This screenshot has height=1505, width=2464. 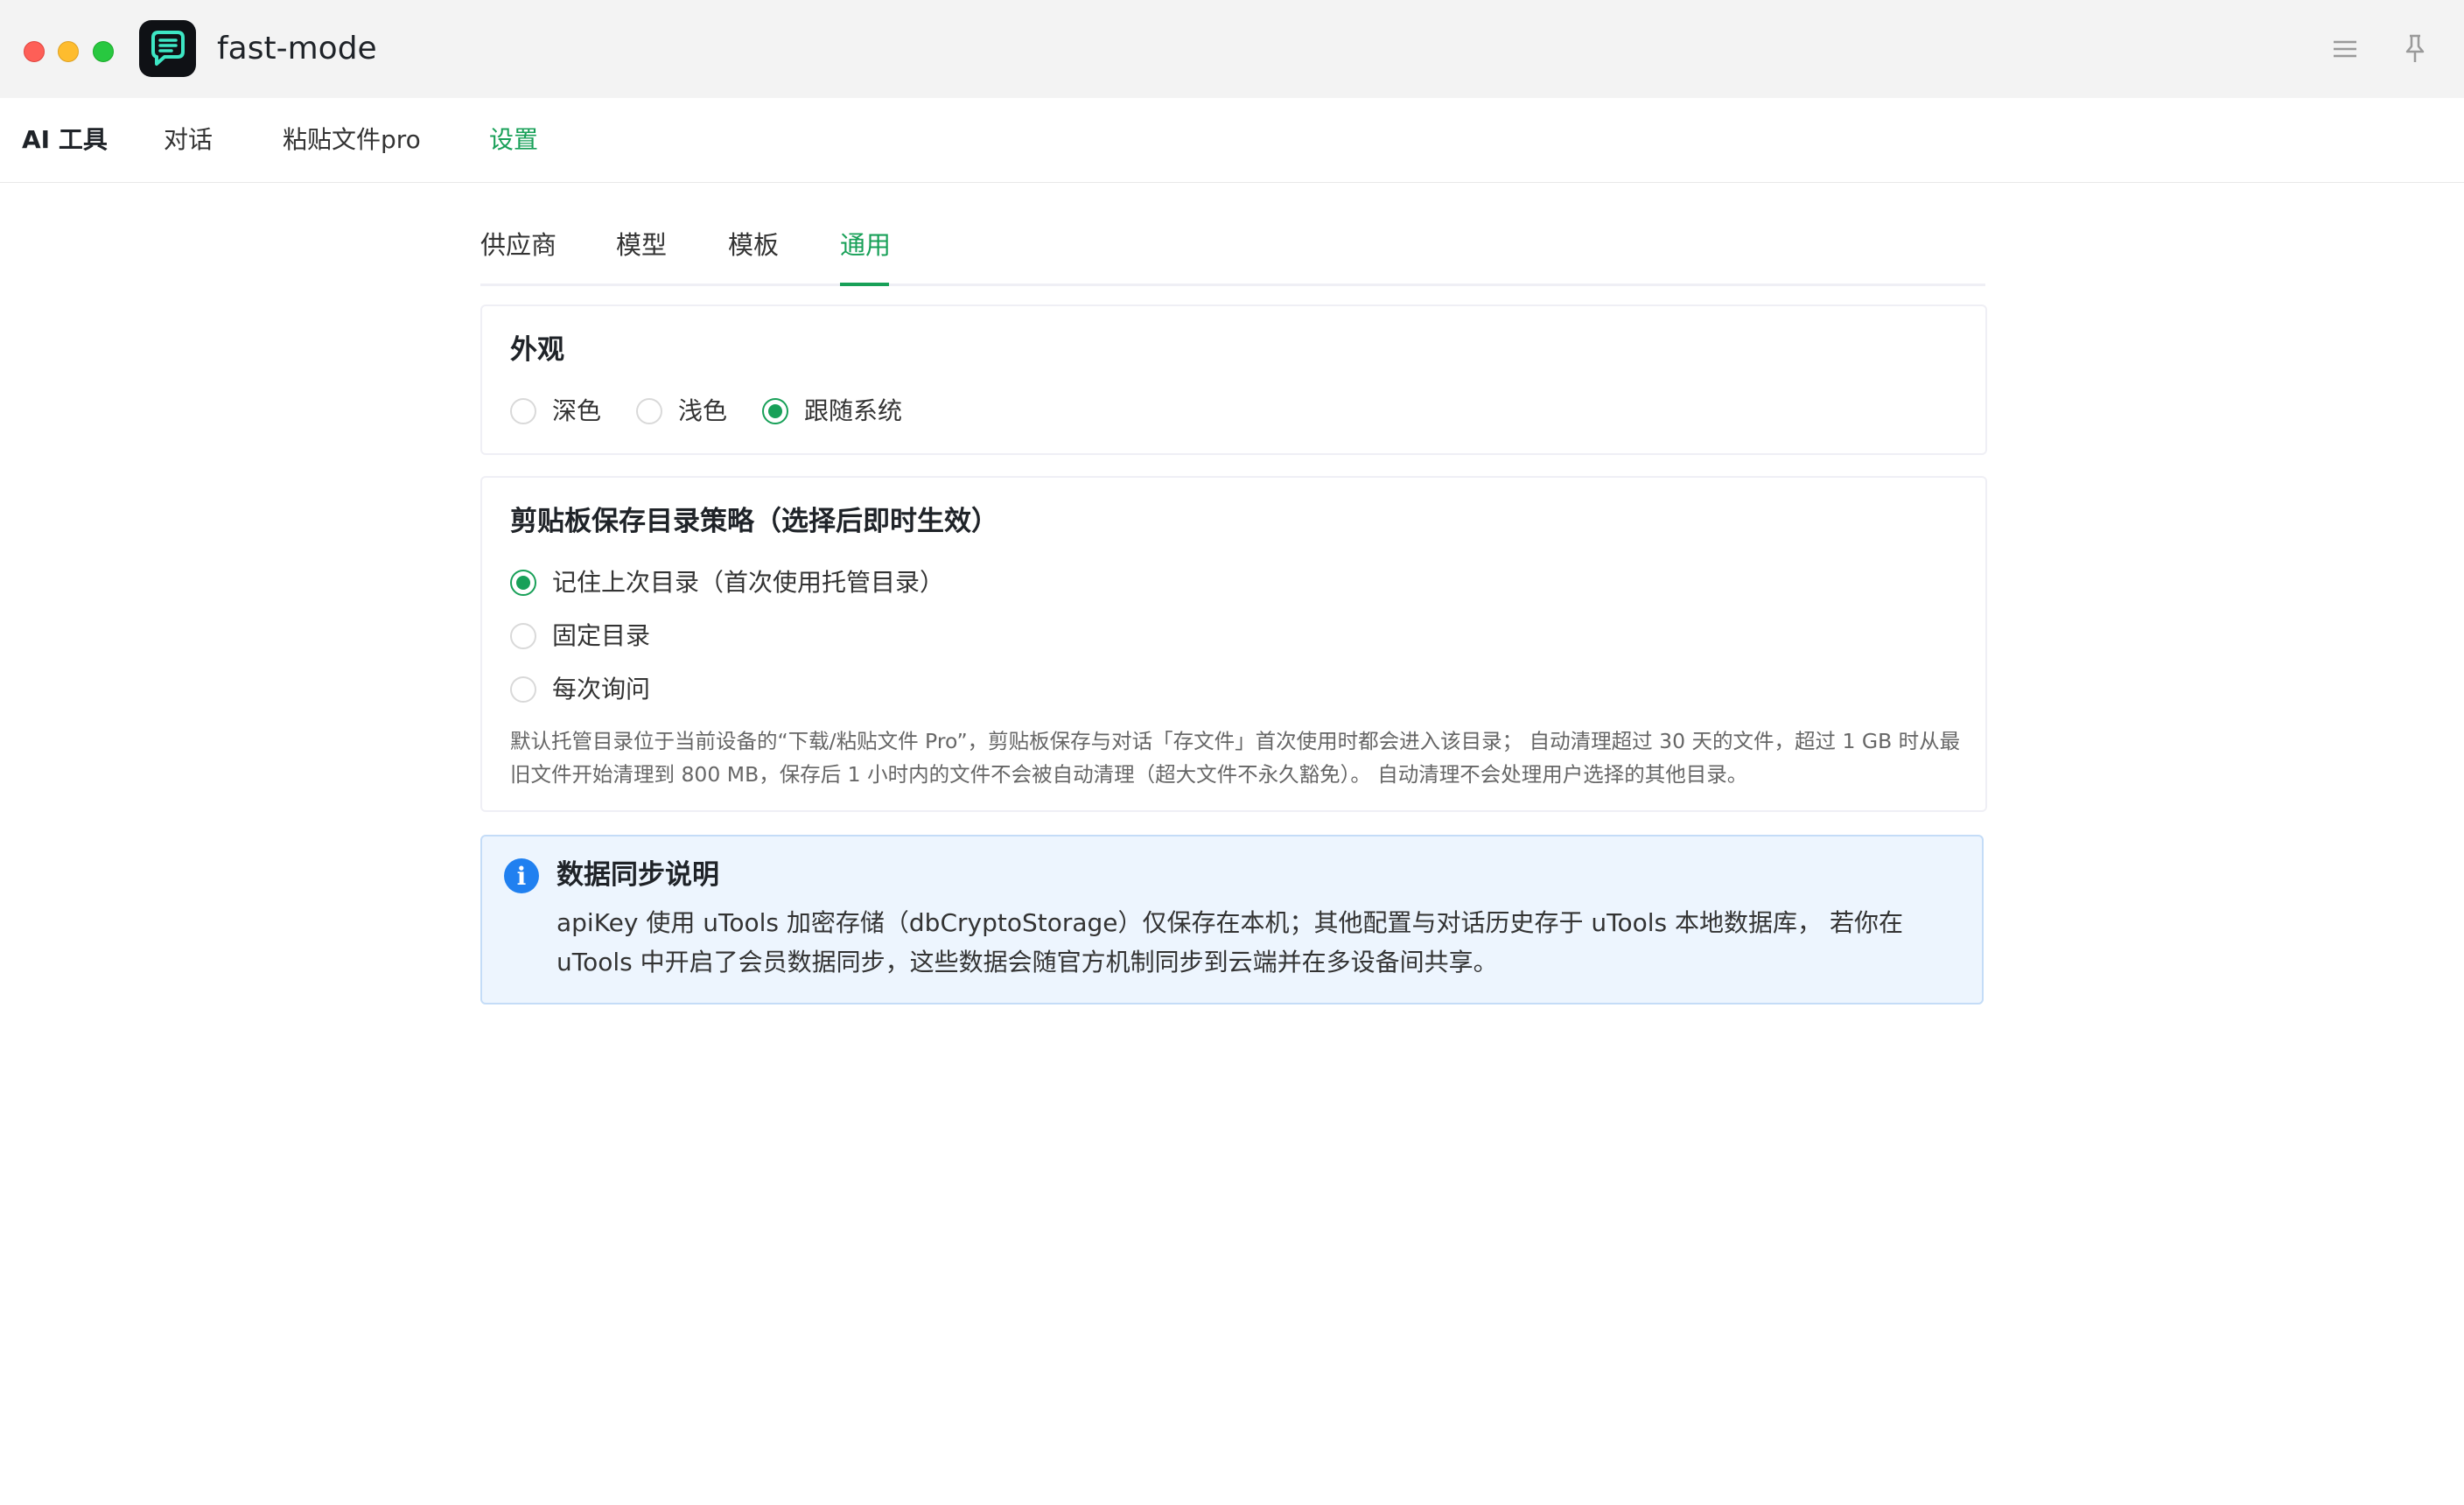 What do you see at coordinates (601, 689) in the screenshot?
I see `radio-label: 每次询问` at bounding box center [601, 689].